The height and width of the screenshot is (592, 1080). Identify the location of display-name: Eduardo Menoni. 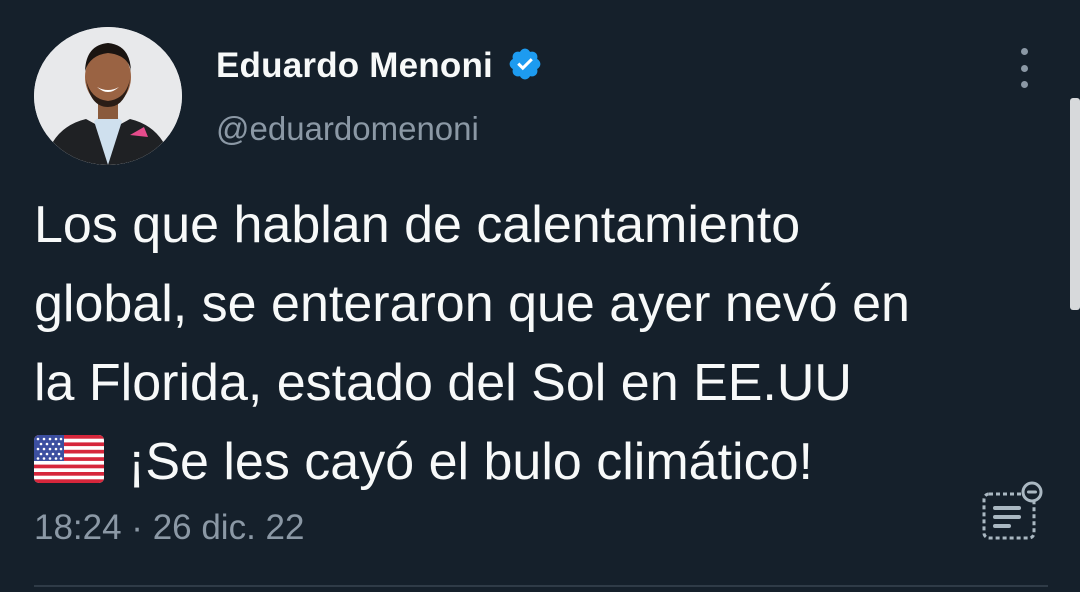
(354, 66).